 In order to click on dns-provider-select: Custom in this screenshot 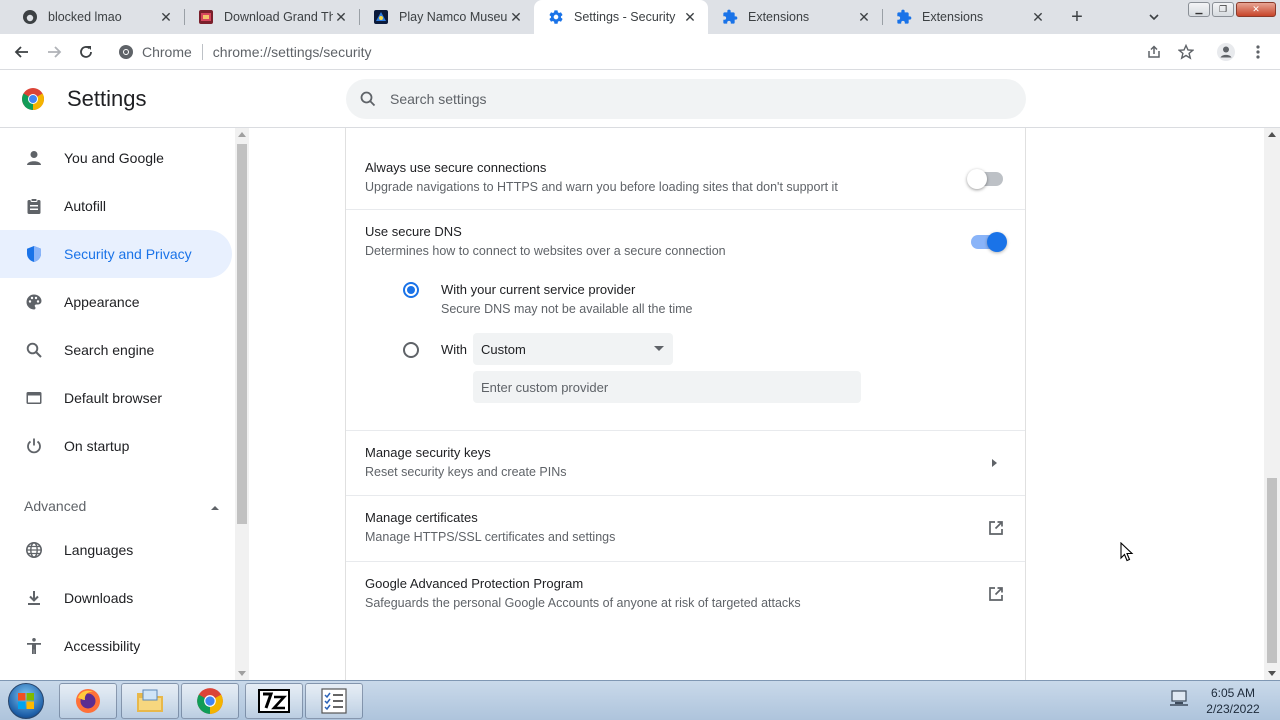, I will do `click(573, 349)`.